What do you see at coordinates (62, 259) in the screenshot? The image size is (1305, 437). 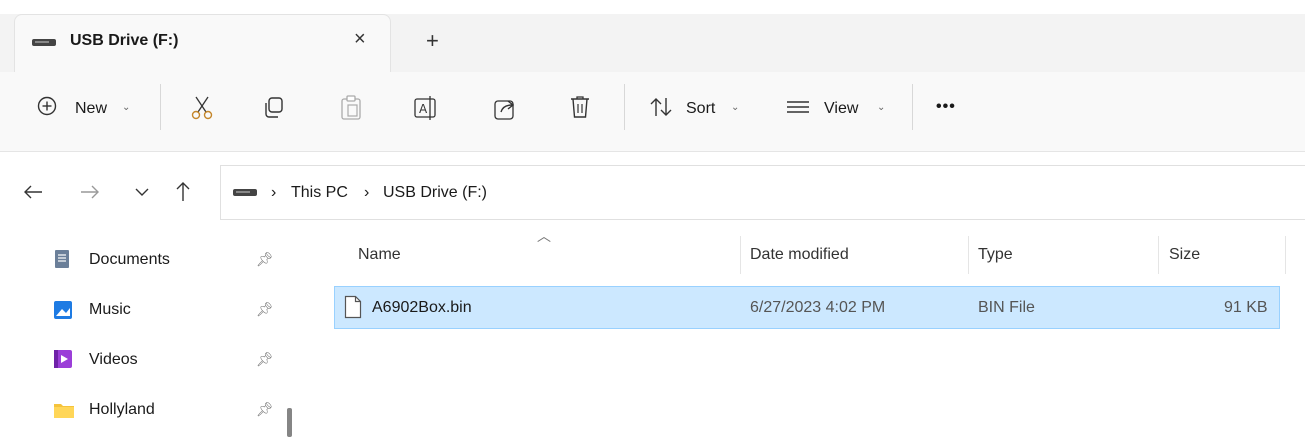 I see `documents-icon` at bounding box center [62, 259].